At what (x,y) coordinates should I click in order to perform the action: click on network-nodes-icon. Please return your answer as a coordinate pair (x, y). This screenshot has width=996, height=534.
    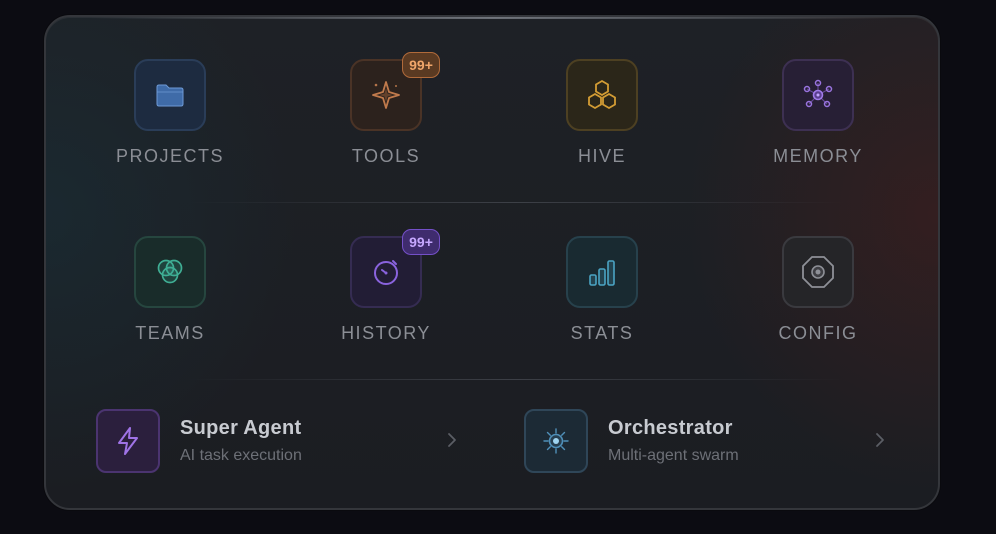
    Looking at the image, I should click on (818, 93).